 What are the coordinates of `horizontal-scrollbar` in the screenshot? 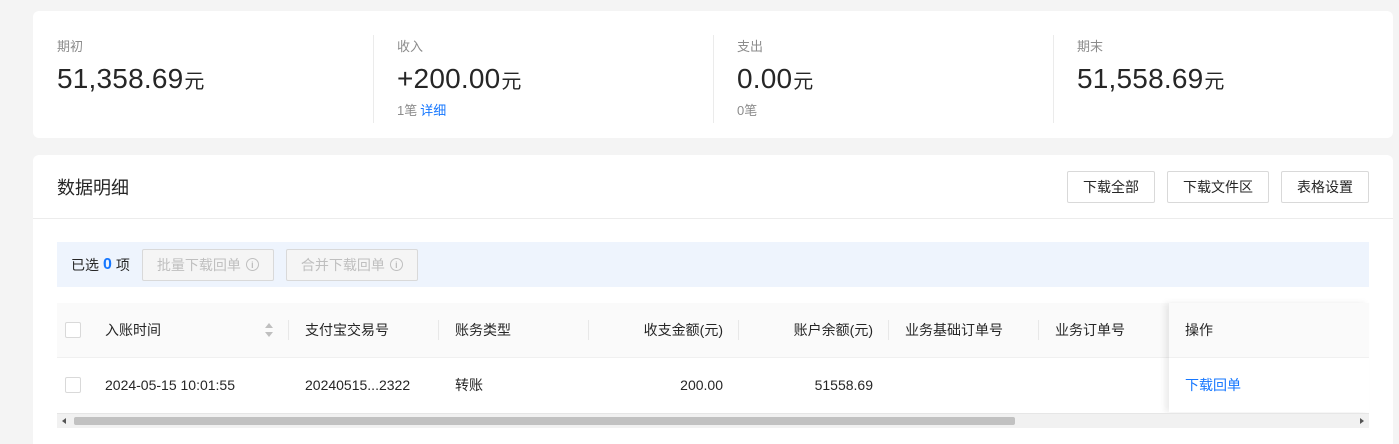 It's located at (713, 420).